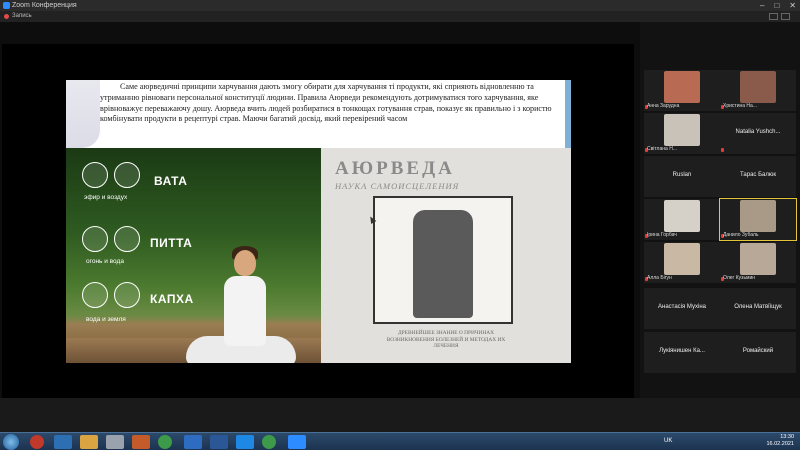 This screenshot has height=450, width=800. Describe the element at coordinates (400, 441) in the screenshot. I see `windows-taskbar: UK 13:30 16.02.2021` at that location.